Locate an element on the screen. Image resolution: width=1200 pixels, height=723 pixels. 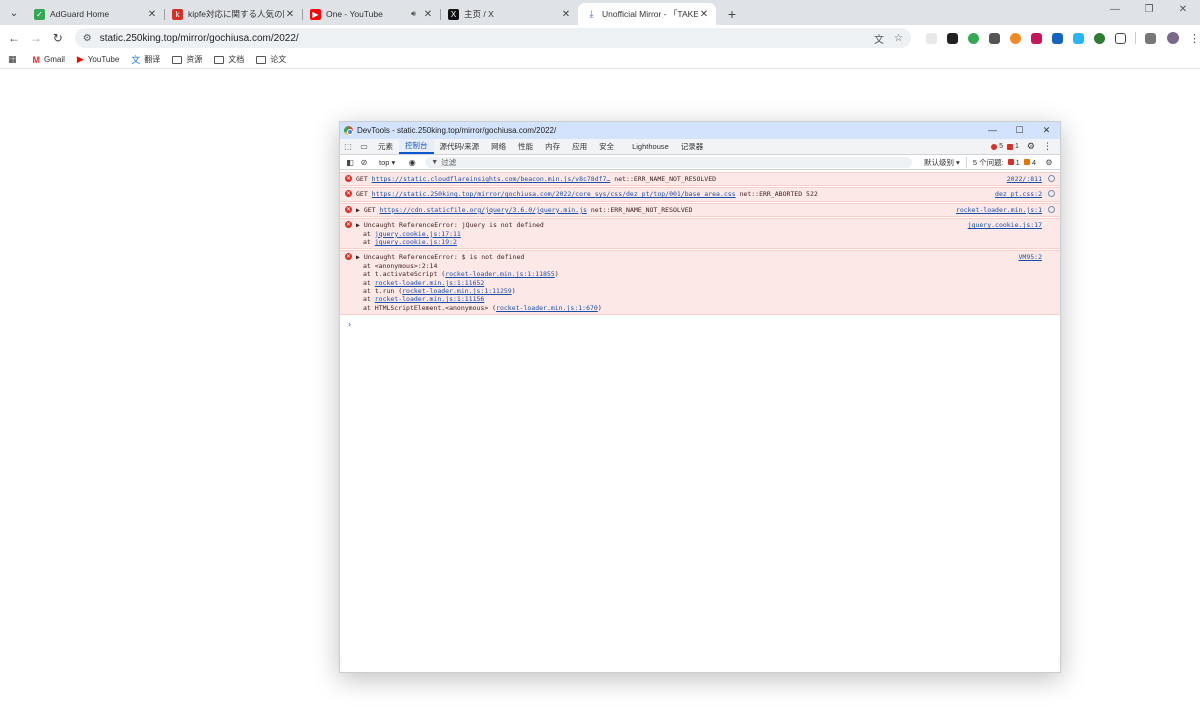
more-menu-icon: ⋮ is located at coordinates (1194, 38).